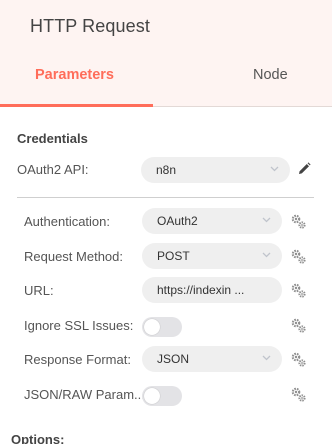 This screenshot has width=332, height=444. I want to click on tab-parameters: Parameters, so click(74, 75).